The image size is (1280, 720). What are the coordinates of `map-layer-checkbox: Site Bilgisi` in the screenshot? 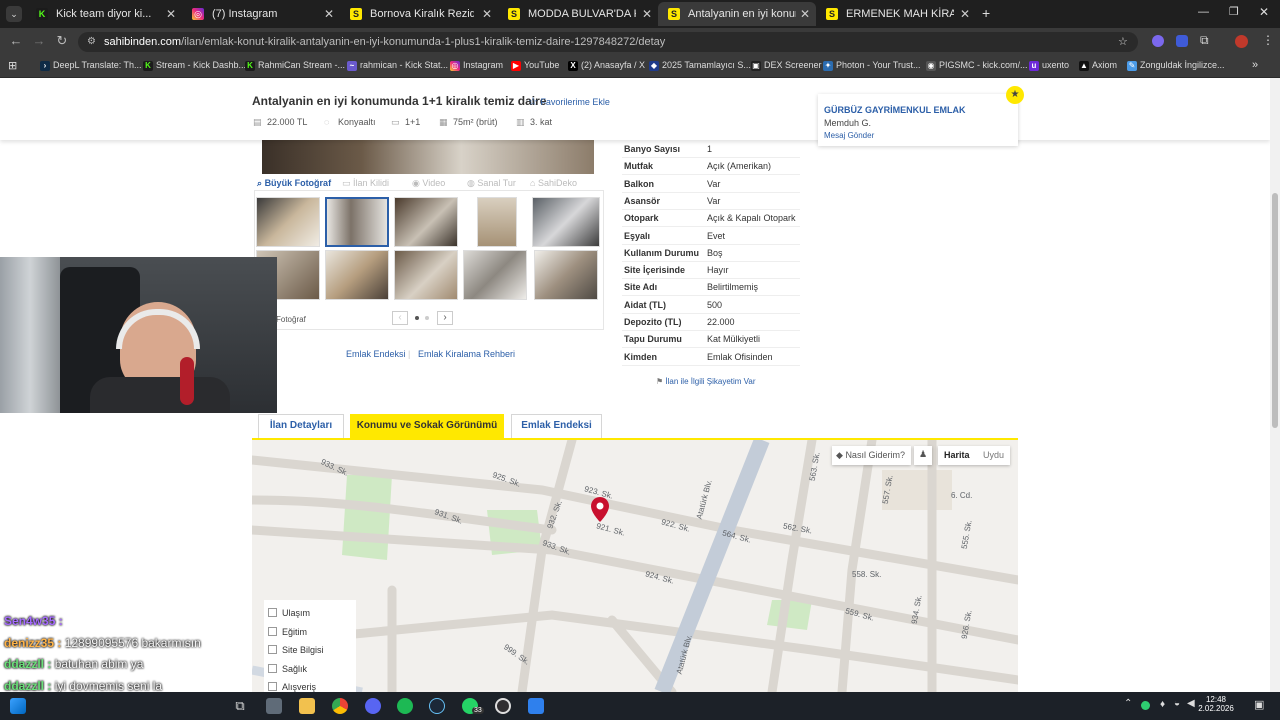 It's located at (296, 650).